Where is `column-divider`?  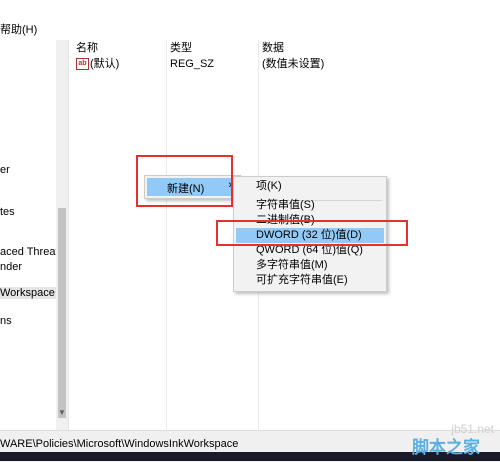
column-divider is located at coordinates (166, 235).